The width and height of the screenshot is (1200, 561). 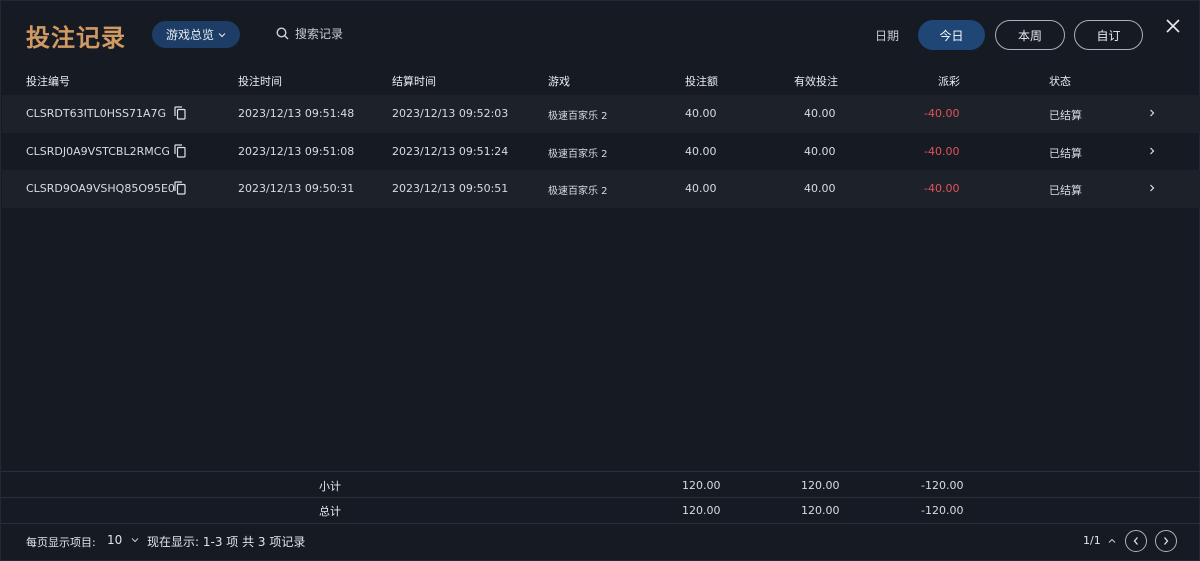 What do you see at coordinates (820, 485) in the screenshot?
I see `subtotal-valid: 120.00` at bounding box center [820, 485].